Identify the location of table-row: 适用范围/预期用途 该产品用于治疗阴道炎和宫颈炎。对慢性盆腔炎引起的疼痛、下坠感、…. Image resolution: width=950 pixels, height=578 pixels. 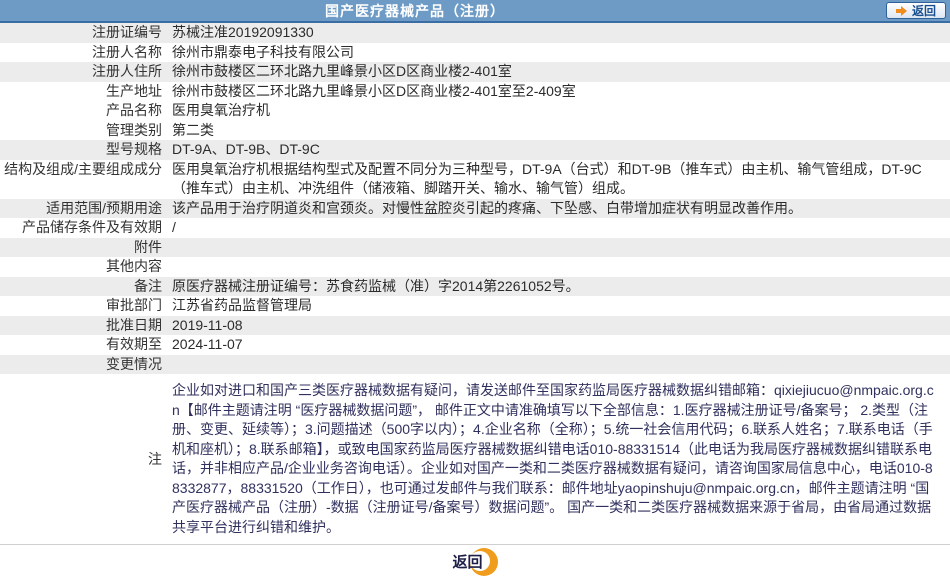
(475, 208).